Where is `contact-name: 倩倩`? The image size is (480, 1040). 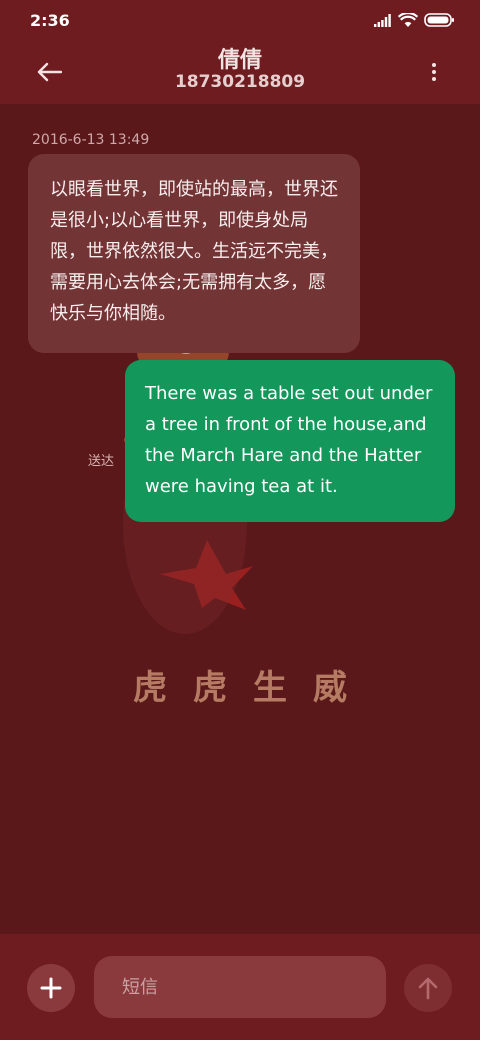
contact-name: 倩倩 is located at coordinates (239, 60).